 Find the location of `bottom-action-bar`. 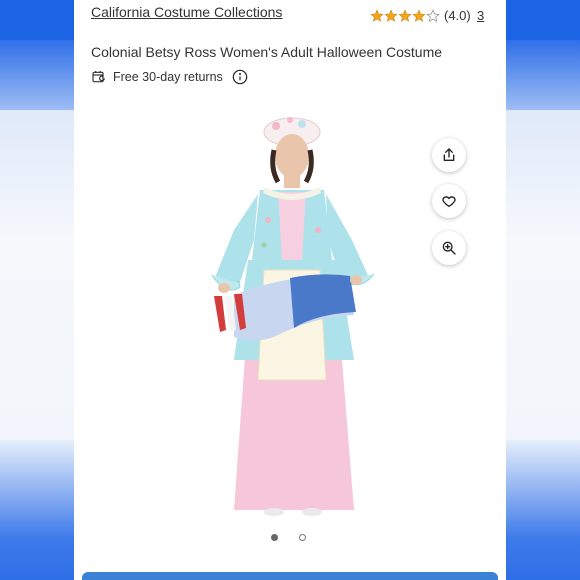

bottom-action-bar is located at coordinates (290, 576).